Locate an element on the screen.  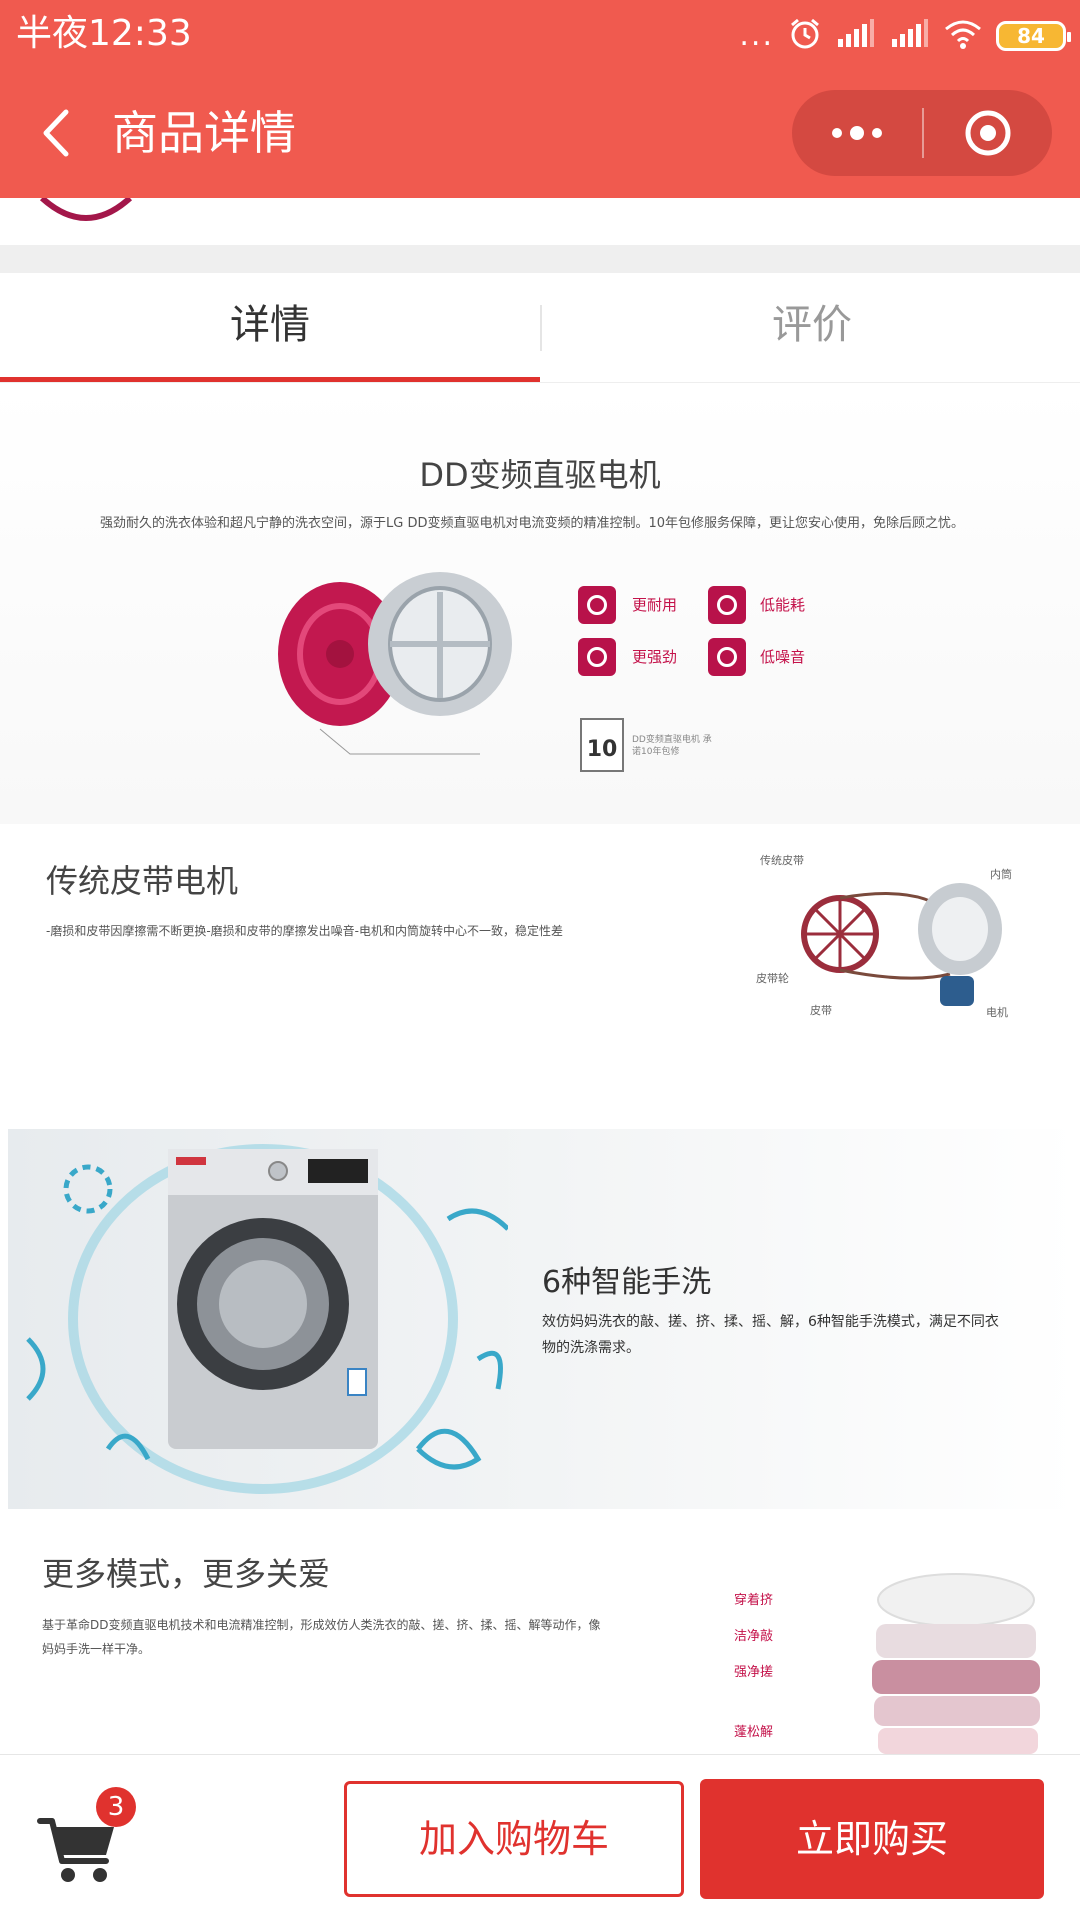
label-pulley: 皮带轮 is located at coordinates (772, 978).